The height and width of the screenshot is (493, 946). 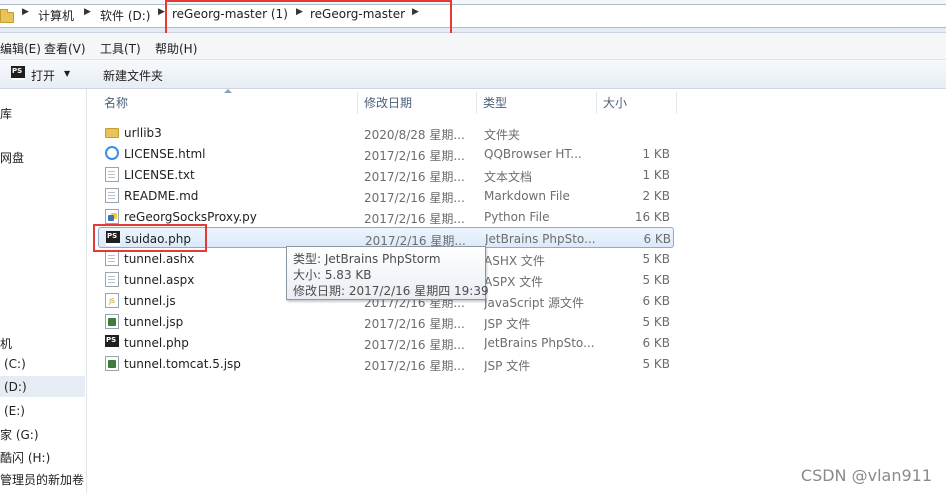 What do you see at coordinates (112, 216) in the screenshot?
I see `python-file-icon` at bounding box center [112, 216].